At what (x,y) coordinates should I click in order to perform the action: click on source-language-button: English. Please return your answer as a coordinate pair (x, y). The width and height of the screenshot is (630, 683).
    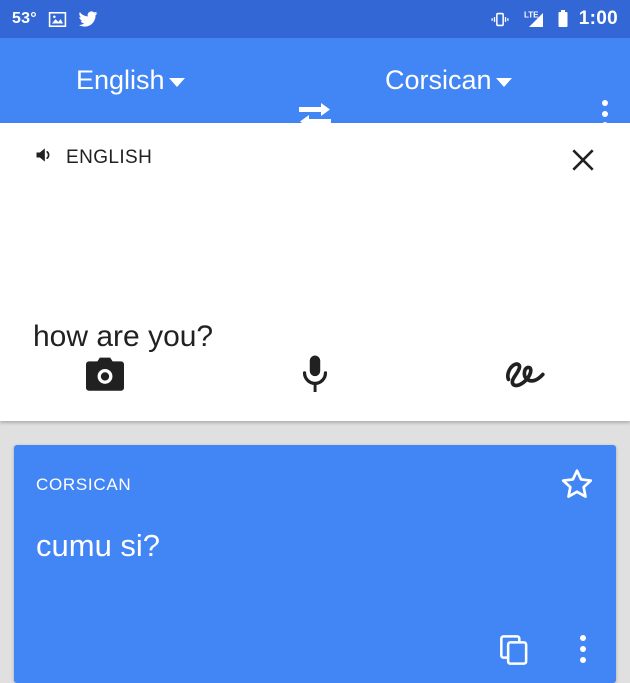
    Looking at the image, I should click on (130, 80).